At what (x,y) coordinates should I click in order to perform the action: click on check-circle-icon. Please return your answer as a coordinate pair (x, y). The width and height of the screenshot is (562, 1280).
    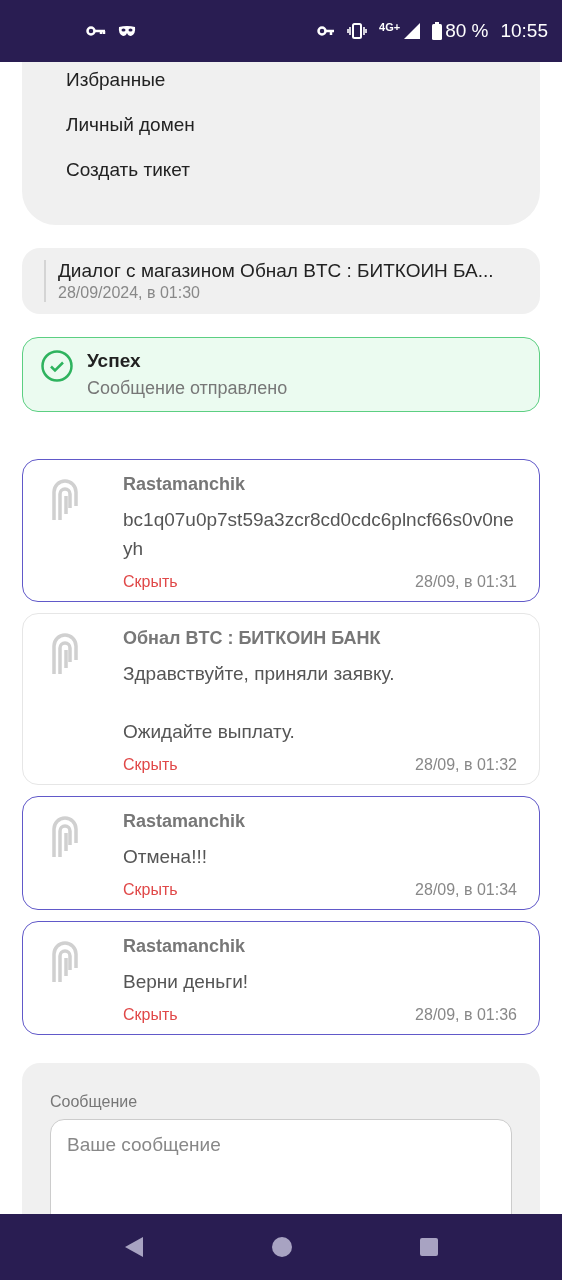
    Looking at the image, I should click on (57, 366).